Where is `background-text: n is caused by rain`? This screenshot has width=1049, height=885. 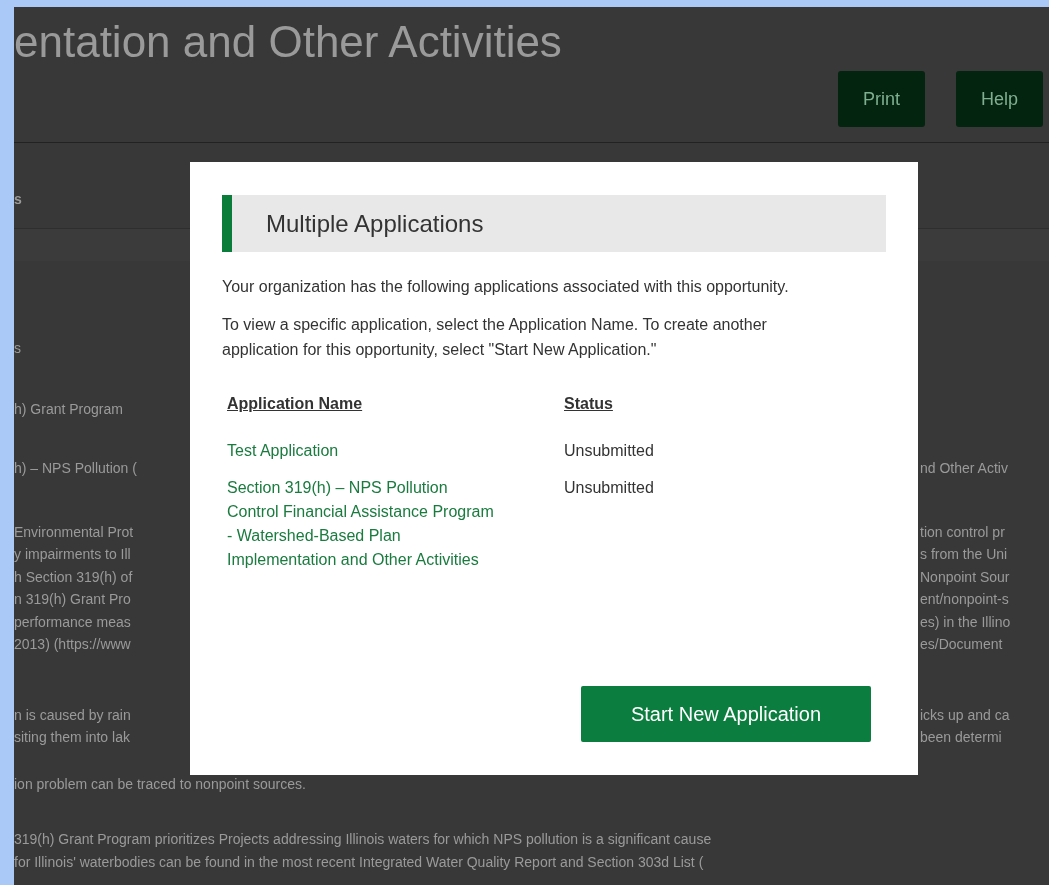
background-text: n is caused by rain is located at coordinates (72, 715).